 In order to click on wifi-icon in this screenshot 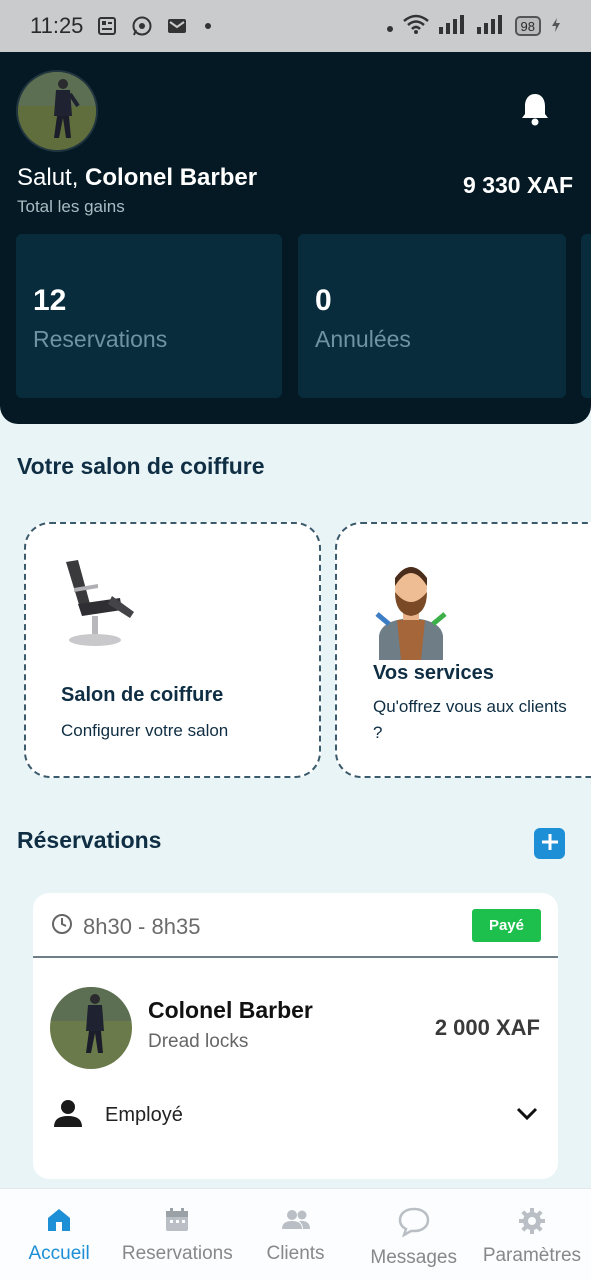, I will do `click(415, 26)`.